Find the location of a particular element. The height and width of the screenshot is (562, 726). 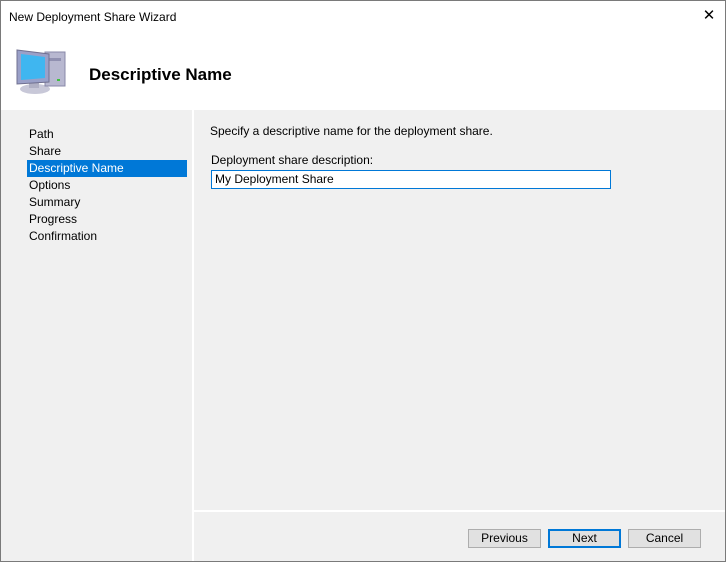

page-title: Descriptive Name is located at coordinates (160, 74).